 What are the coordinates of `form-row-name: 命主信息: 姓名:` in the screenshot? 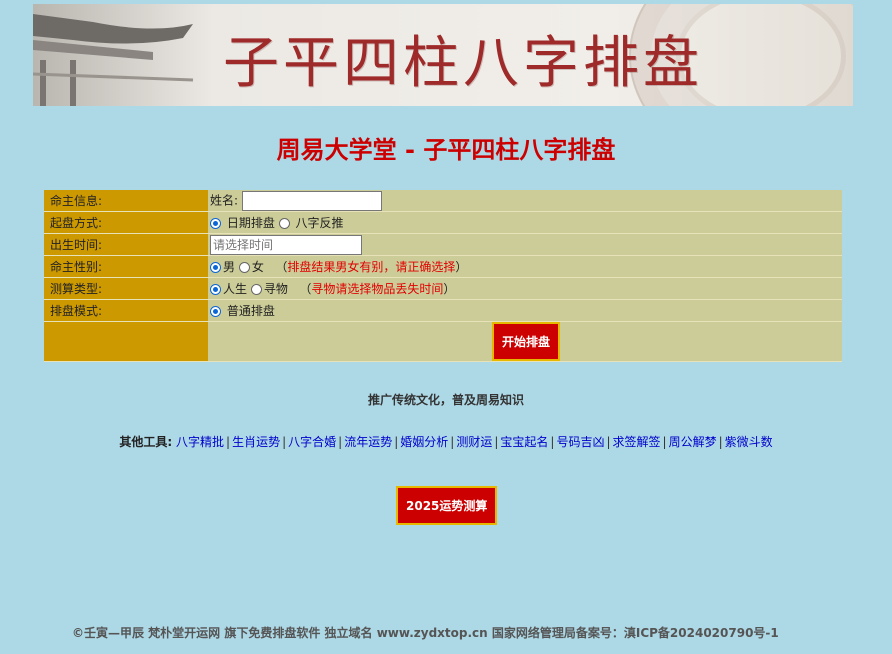 It's located at (443, 201).